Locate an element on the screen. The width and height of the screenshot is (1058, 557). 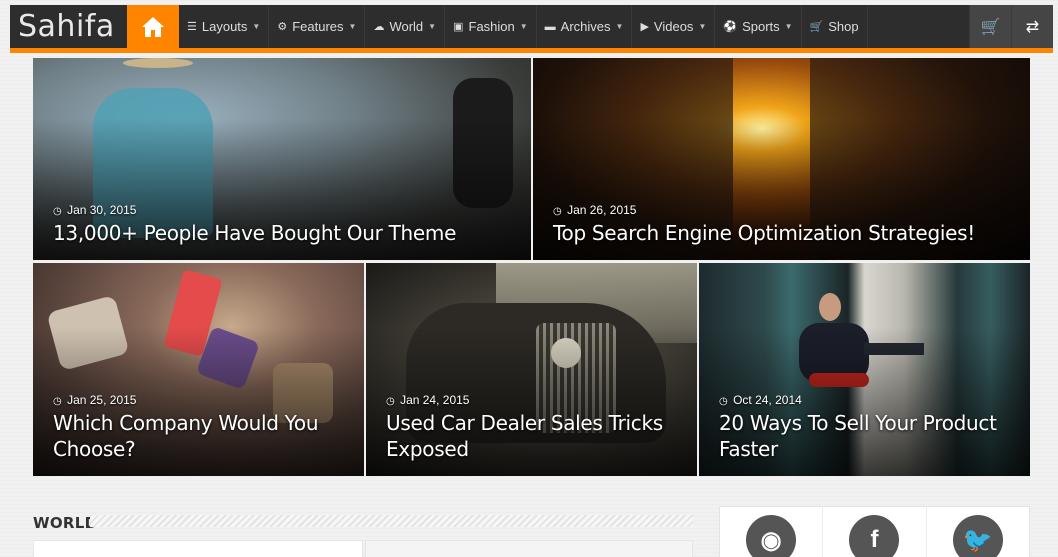
menu-item-label: Features is located at coordinates (318, 26).